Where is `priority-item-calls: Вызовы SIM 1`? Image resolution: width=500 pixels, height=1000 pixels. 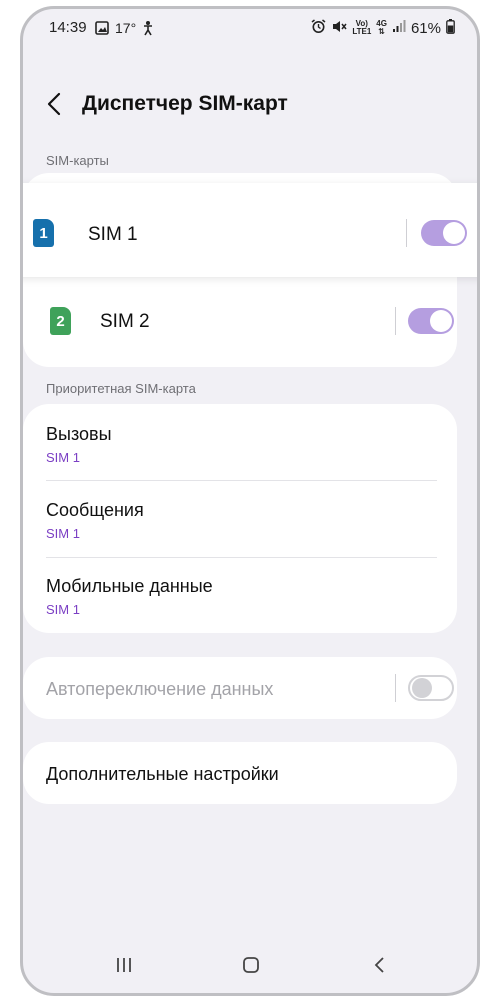 priority-item-calls: Вызовы SIM 1 is located at coordinates (240, 442).